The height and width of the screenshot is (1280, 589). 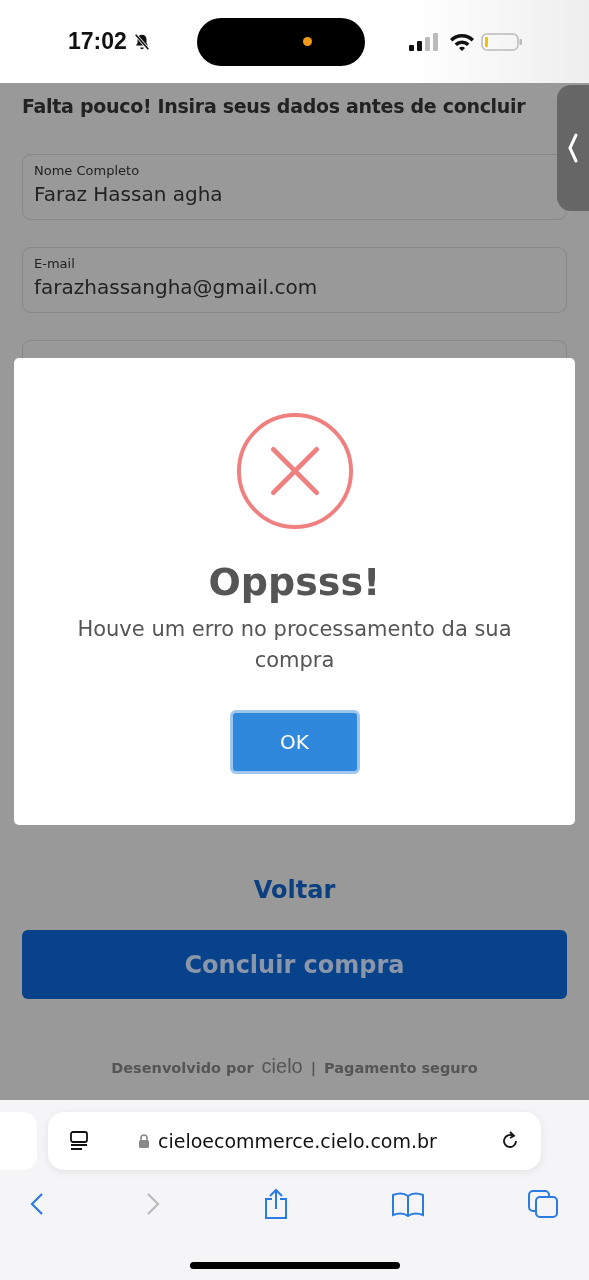 What do you see at coordinates (294, 964) in the screenshot?
I see `submit-button: Concluir compra` at bounding box center [294, 964].